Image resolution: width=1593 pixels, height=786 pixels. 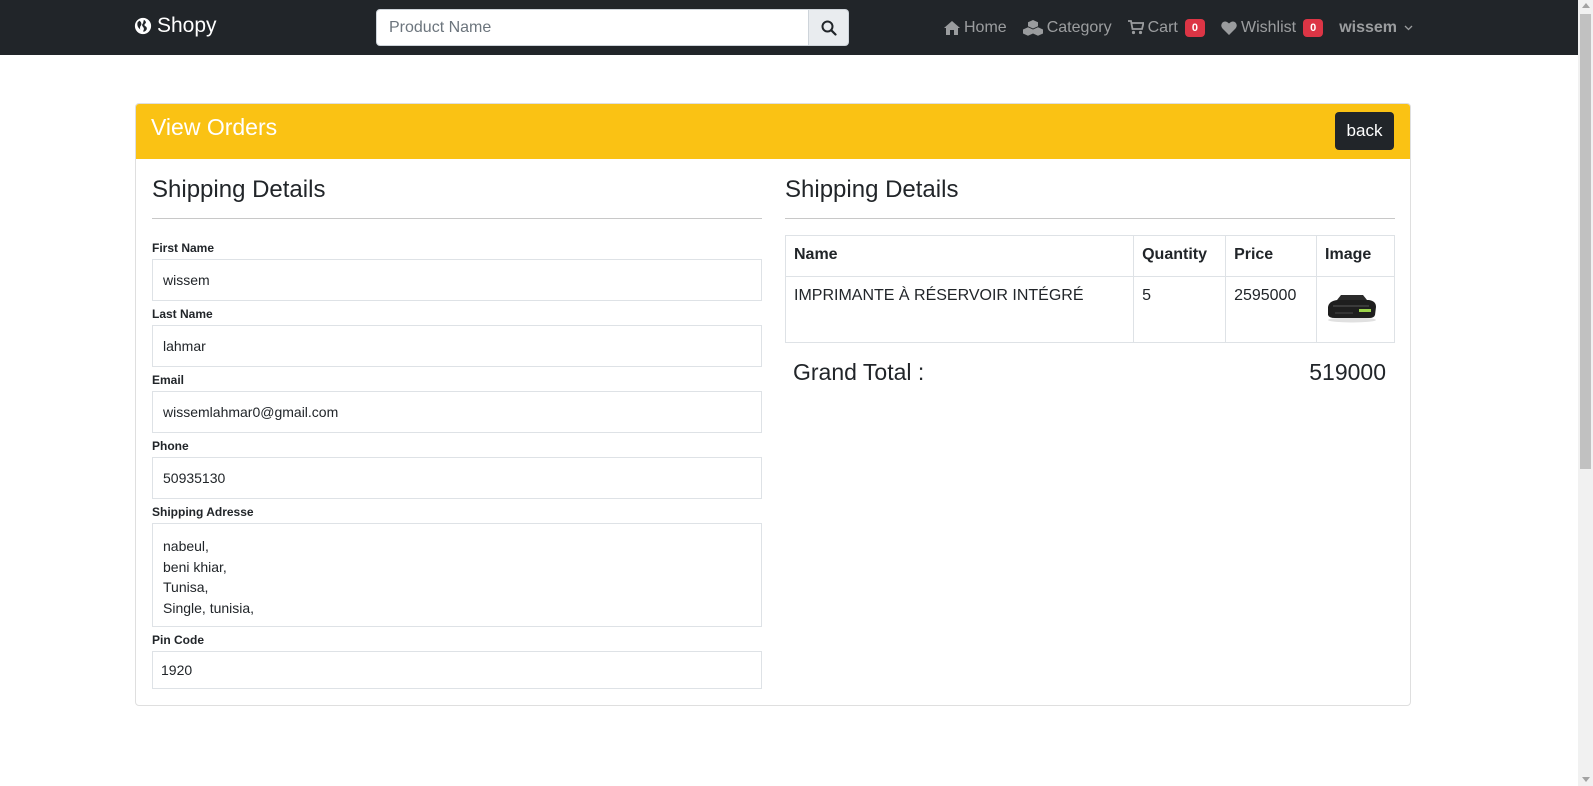 I want to click on nav-wishlist-label: Wishlist, so click(x=1268, y=27).